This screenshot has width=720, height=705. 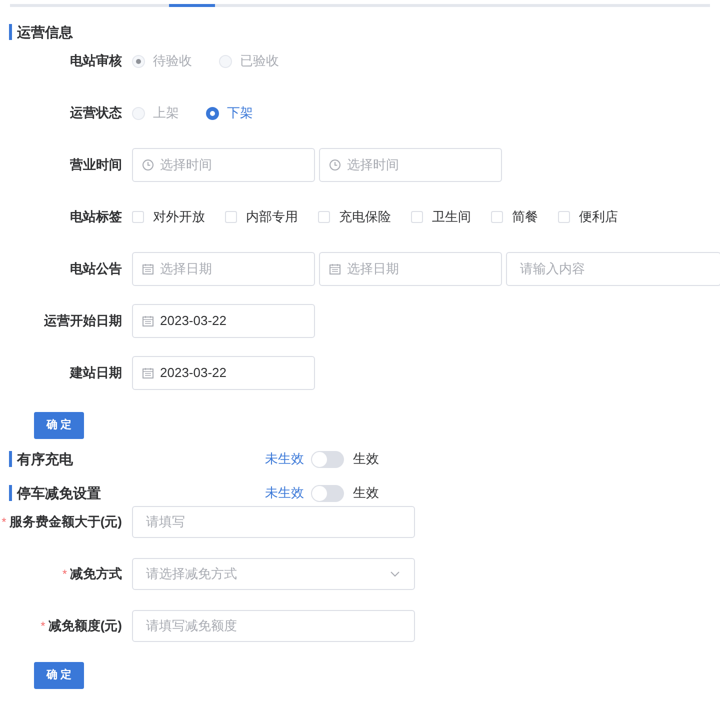 I want to click on field-label: 运营状态, so click(x=96, y=113).